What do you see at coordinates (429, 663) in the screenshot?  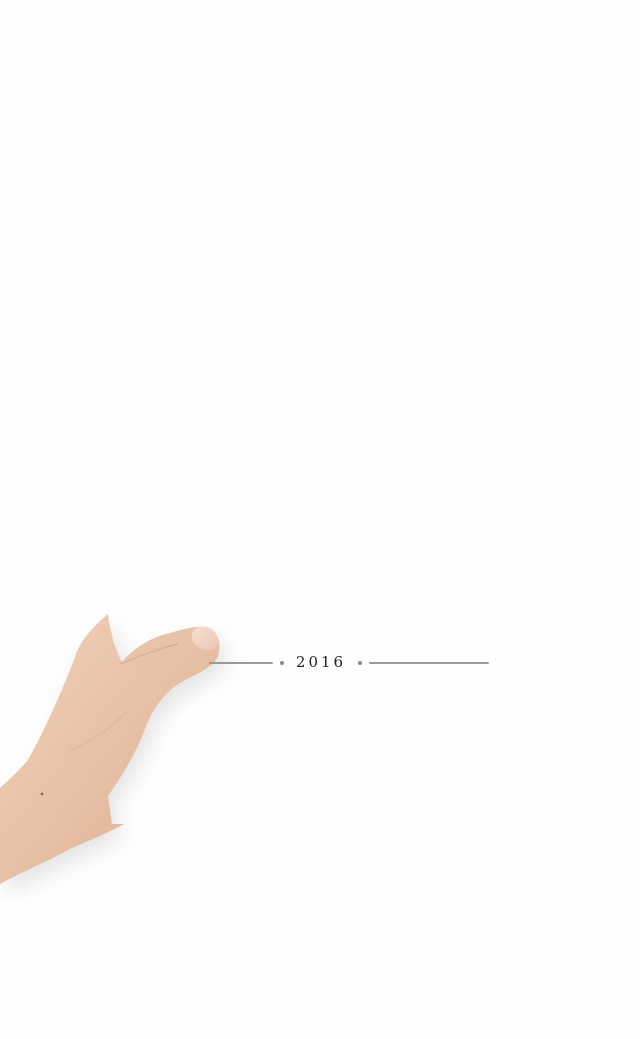 I see `timeline-line-right` at bounding box center [429, 663].